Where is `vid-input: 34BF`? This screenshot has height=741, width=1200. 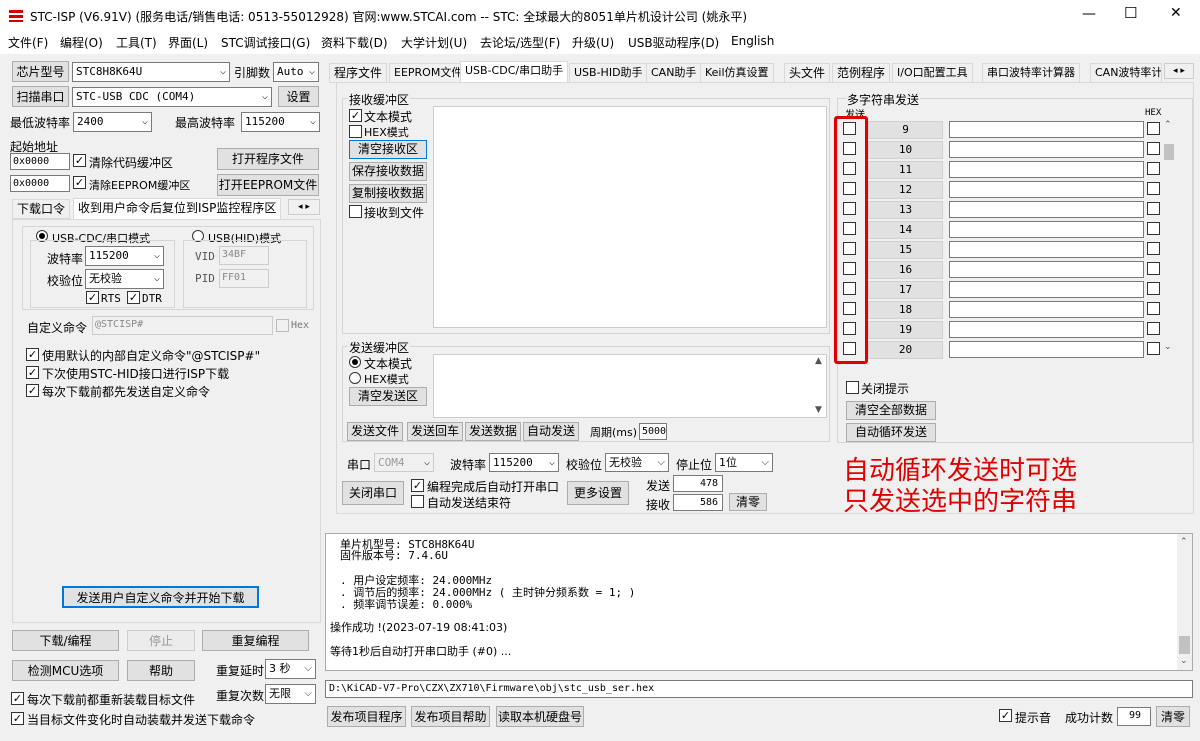 vid-input: 34BF is located at coordinates (244, 255).